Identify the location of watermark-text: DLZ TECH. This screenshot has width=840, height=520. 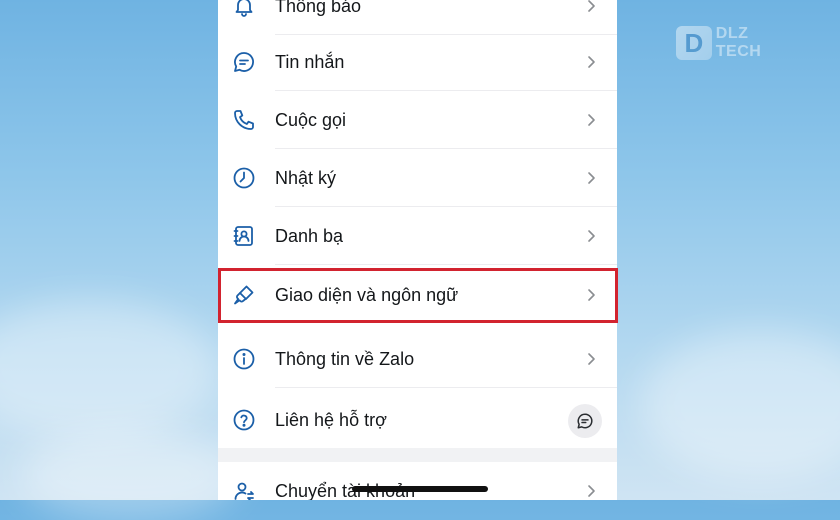
(738, 42).